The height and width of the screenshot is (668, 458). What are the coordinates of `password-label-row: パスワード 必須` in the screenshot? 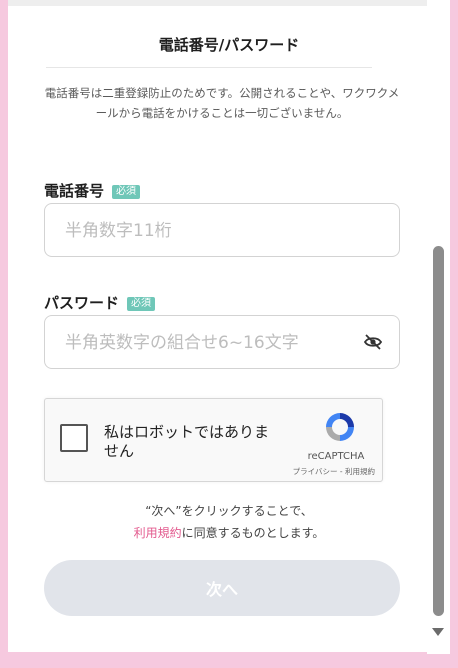 It's located at (100, 302).